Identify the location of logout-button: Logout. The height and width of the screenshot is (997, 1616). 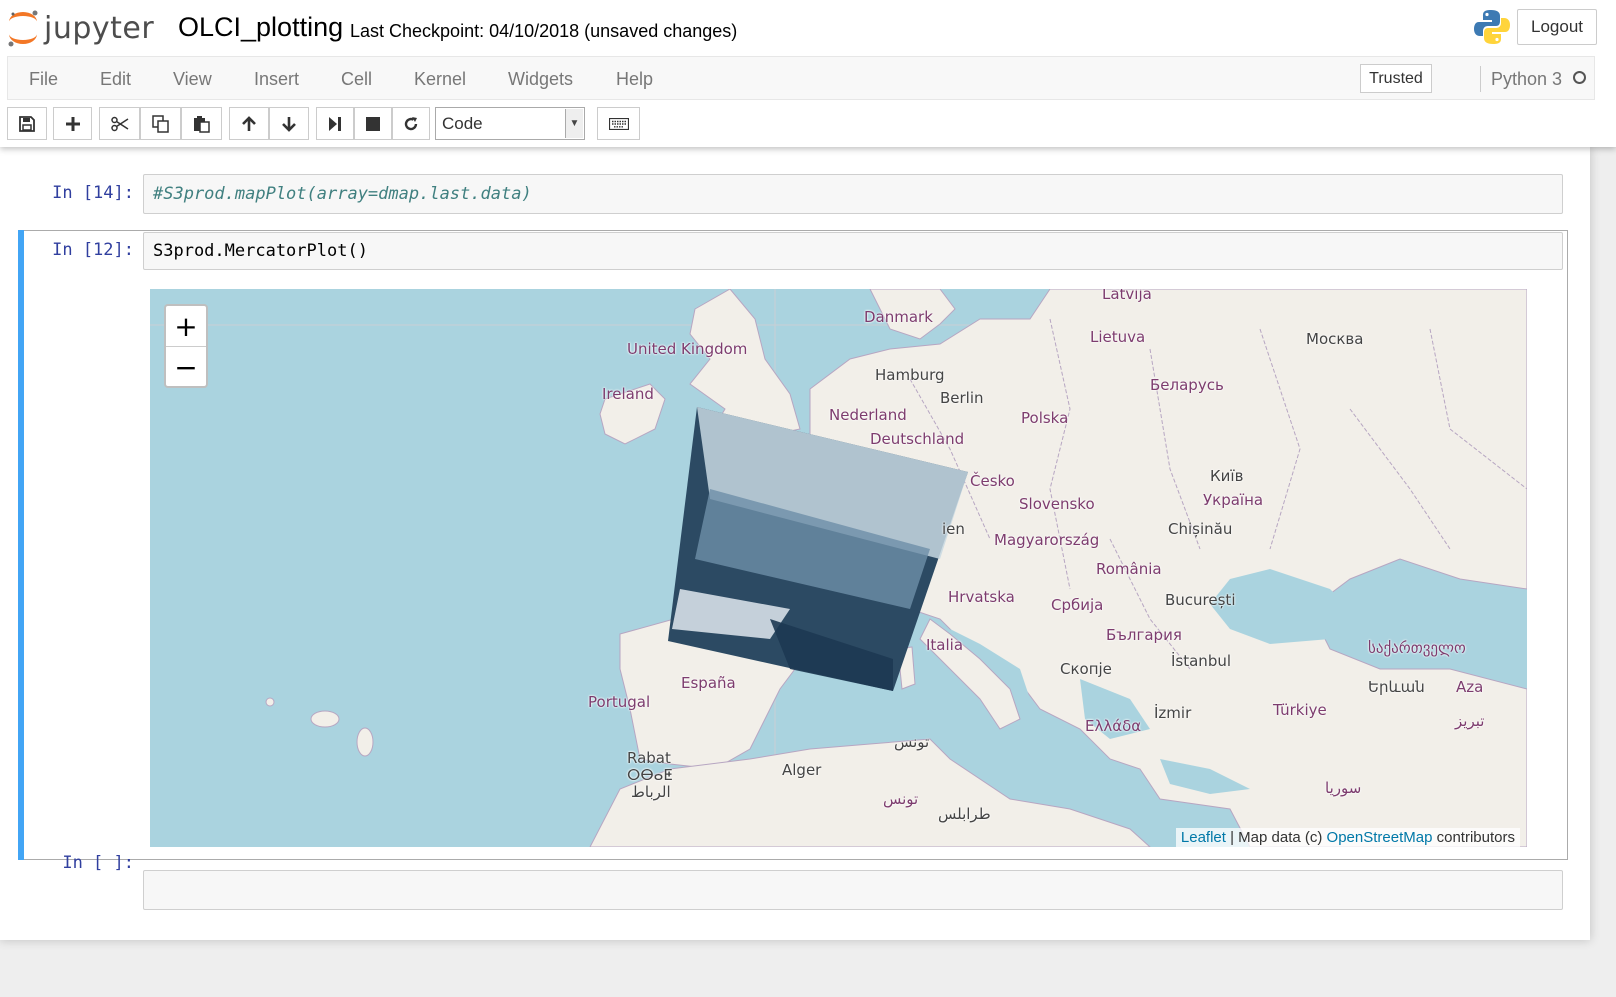
(1557, 27).